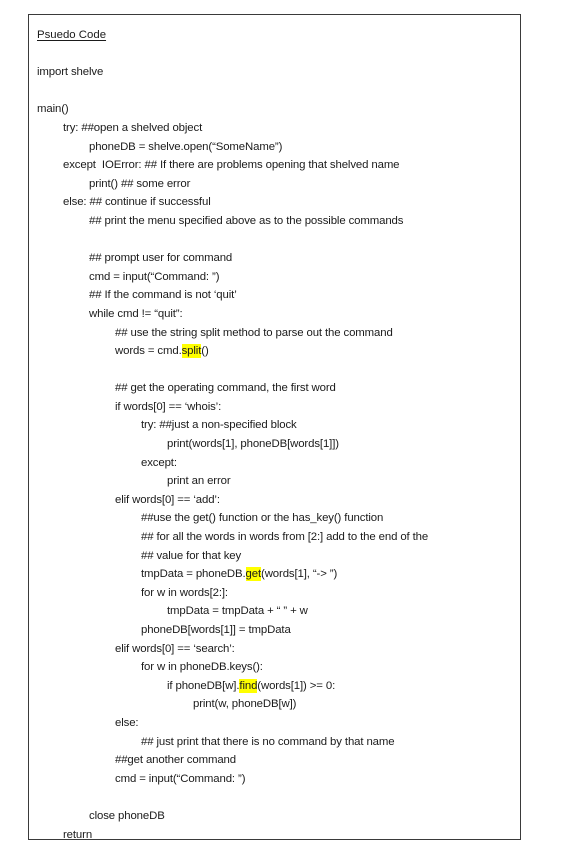 The image size is (563, 853). I want to click on code-line: for w in phoneDB.keys():, so click(202, 667).